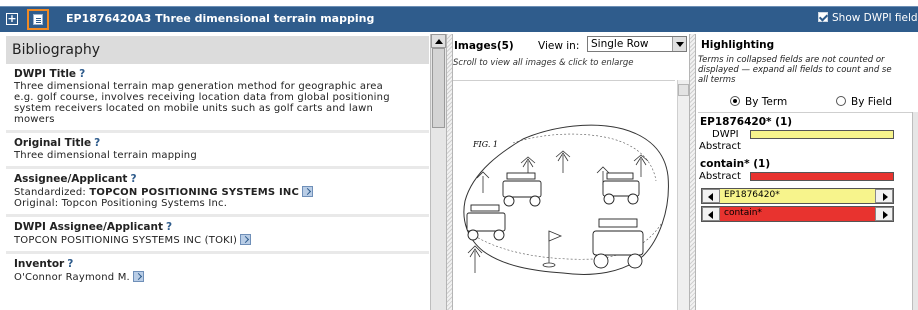 The width and height of the screenshot is (918, 310). What do you see at coordinates (438, 88) in the screenshot?
I see `scrollbar-thumb` at bounding box center [438, 88].